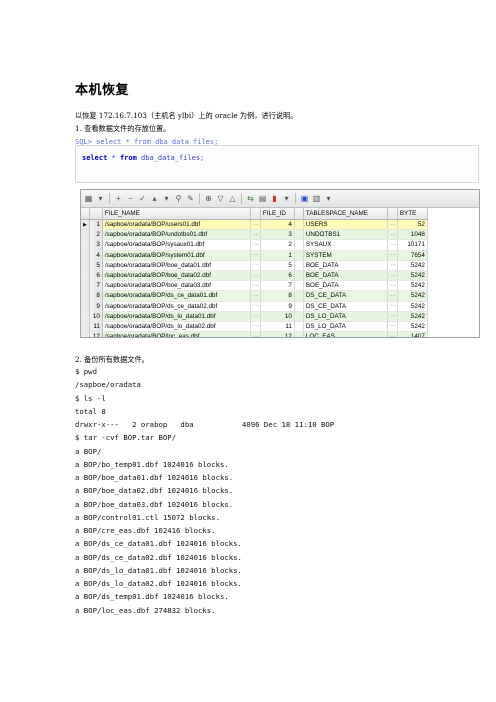  Describe the element at coordinates (130, 198) in the screenshot. I see `minus-icon: −` at that location.